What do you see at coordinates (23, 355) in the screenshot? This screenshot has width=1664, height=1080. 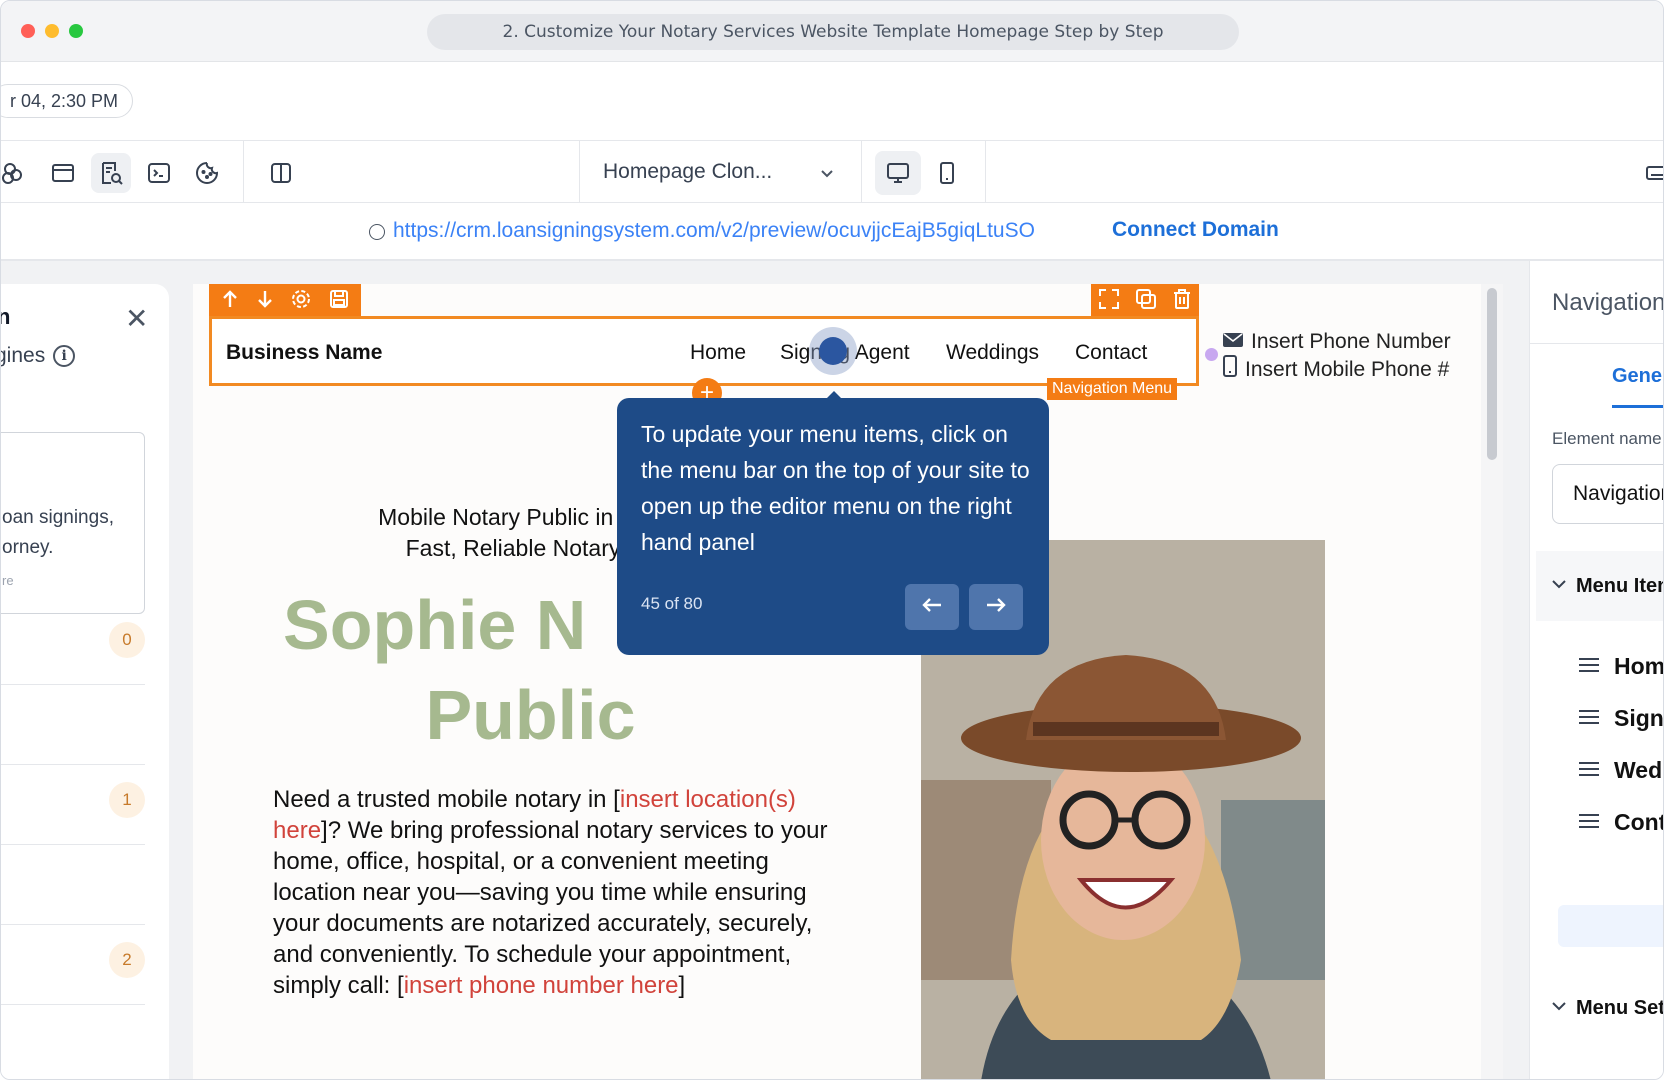 I see `left-panel-subtitle-text: gines` at bounding box center [23, 355].